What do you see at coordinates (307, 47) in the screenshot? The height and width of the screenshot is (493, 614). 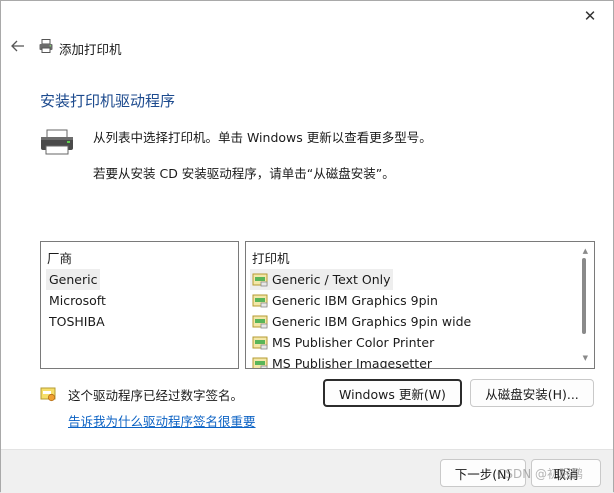 I see `wizard-title-bar: 添加打印机` at bounding box center [307, 47].